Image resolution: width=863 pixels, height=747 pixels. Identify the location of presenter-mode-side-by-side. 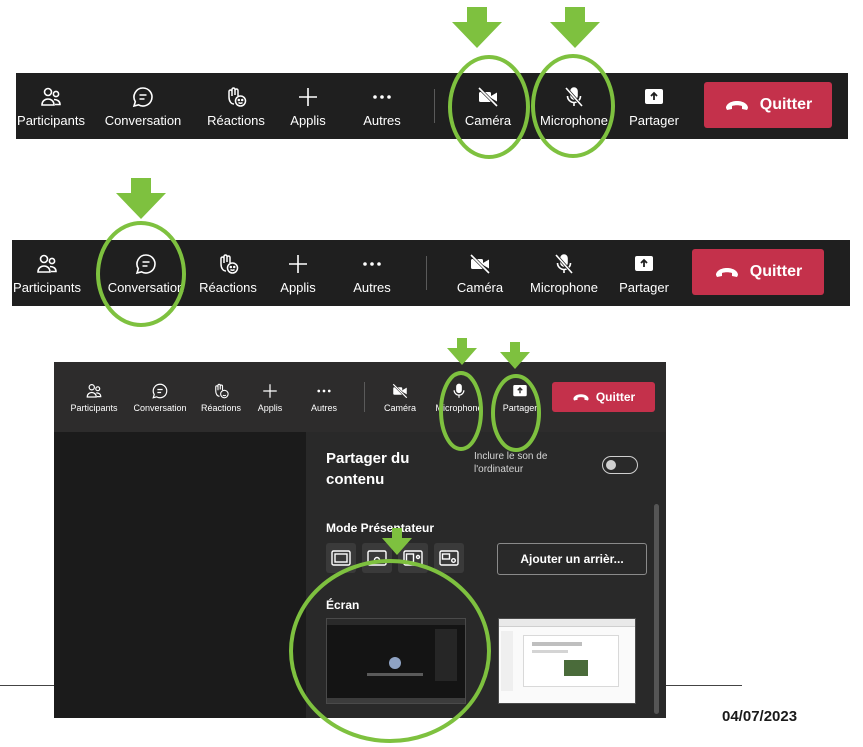
(413, 558).